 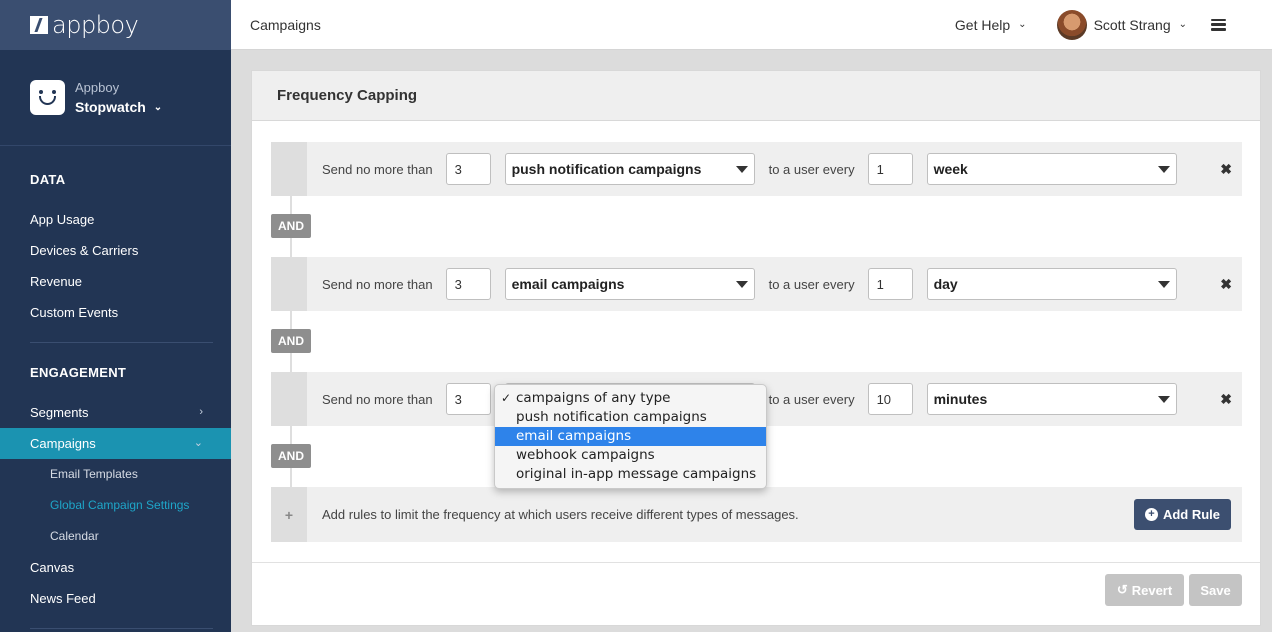 I want to click on campaign-type-select: email campaigns, so click(x=629, y=284).